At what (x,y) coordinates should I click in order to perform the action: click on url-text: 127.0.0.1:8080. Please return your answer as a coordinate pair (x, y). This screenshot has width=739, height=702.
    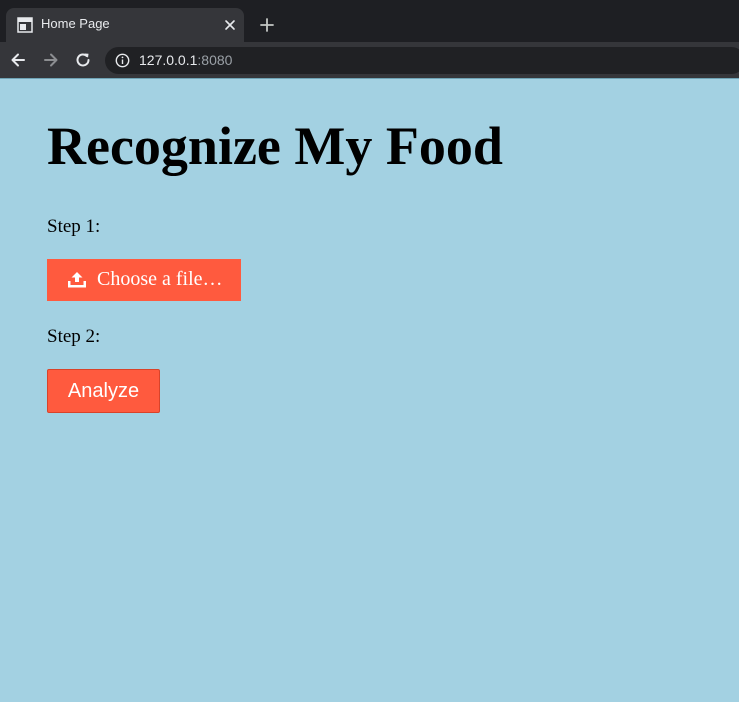
    Looking at the image, I should click on (185, 60).